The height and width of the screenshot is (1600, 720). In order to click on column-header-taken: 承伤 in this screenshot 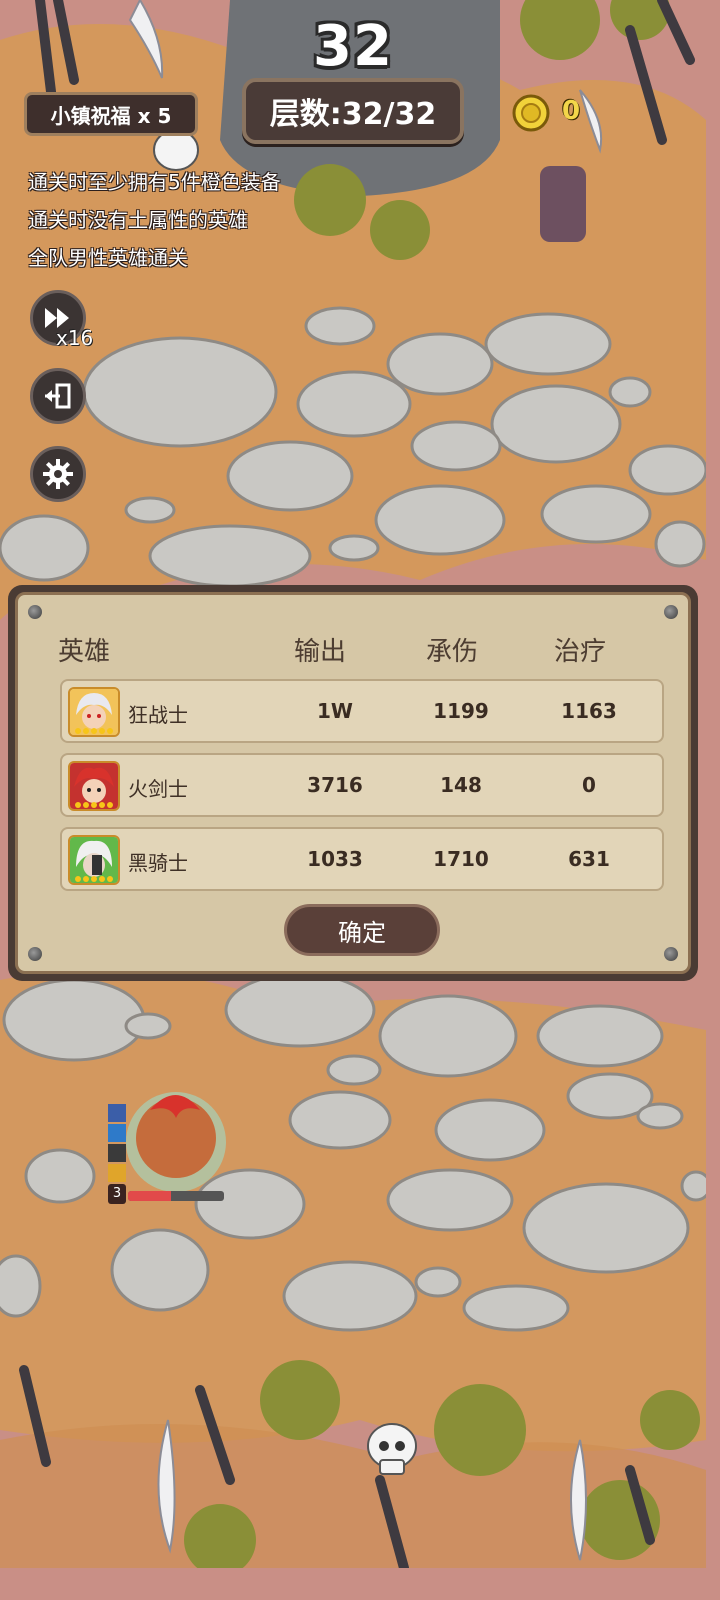, I will do `click(452, 652)`.